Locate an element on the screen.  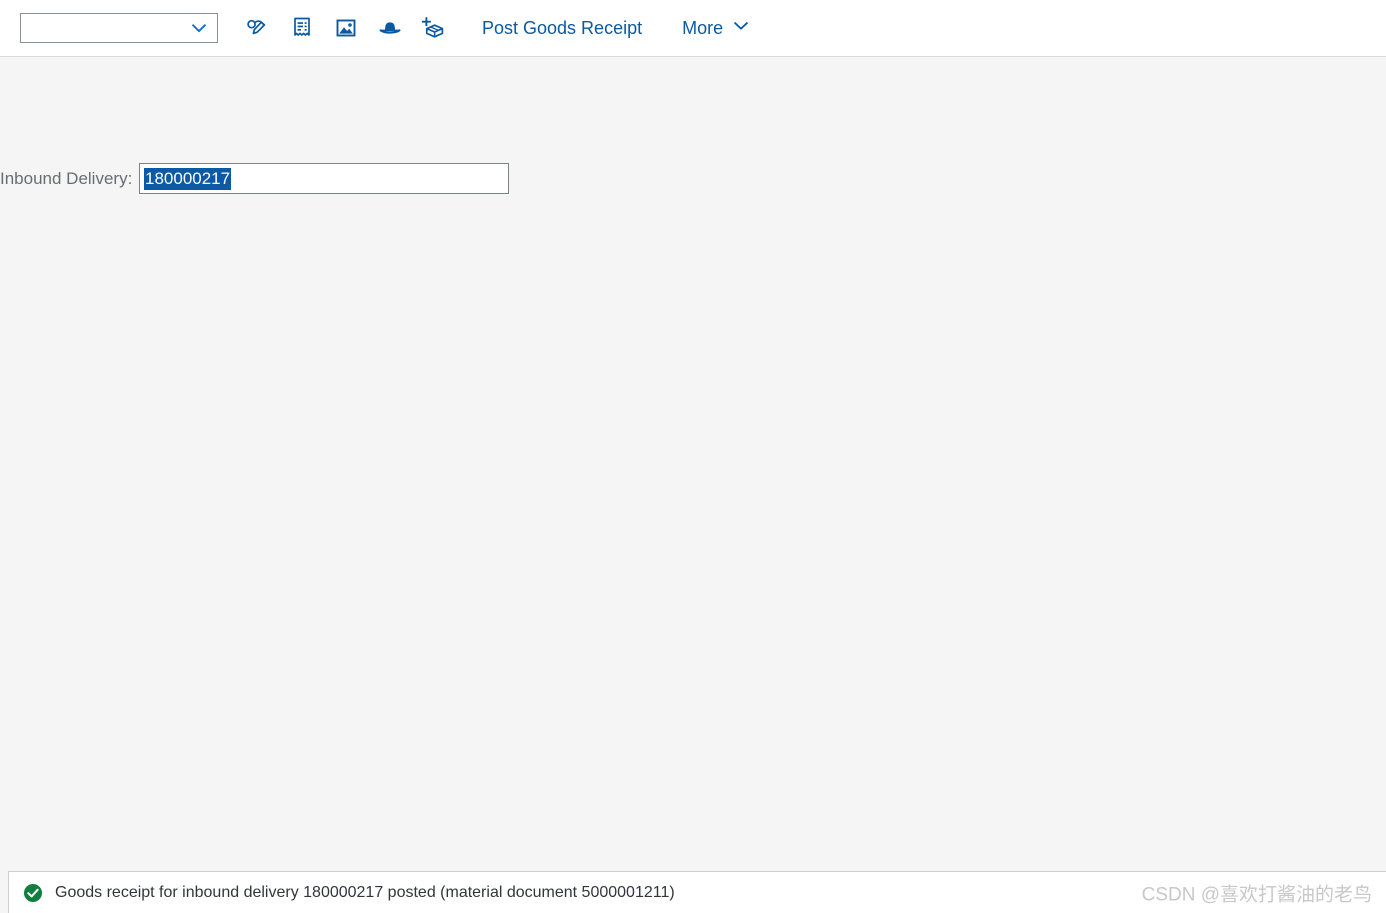
inbound-delivery-value: 180000217 is located at coordinates (188, 178).